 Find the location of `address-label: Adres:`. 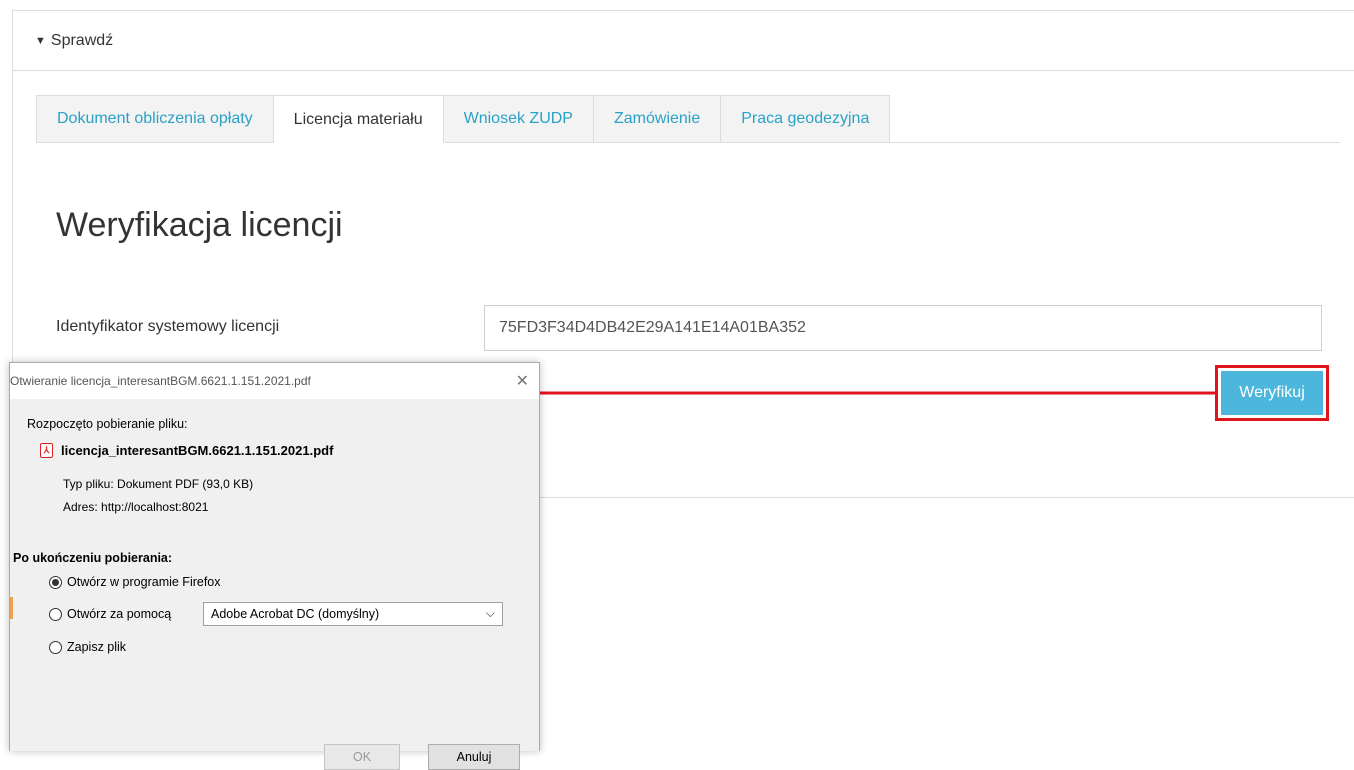

address-label: Adres: is located at coordinates (80, 507).